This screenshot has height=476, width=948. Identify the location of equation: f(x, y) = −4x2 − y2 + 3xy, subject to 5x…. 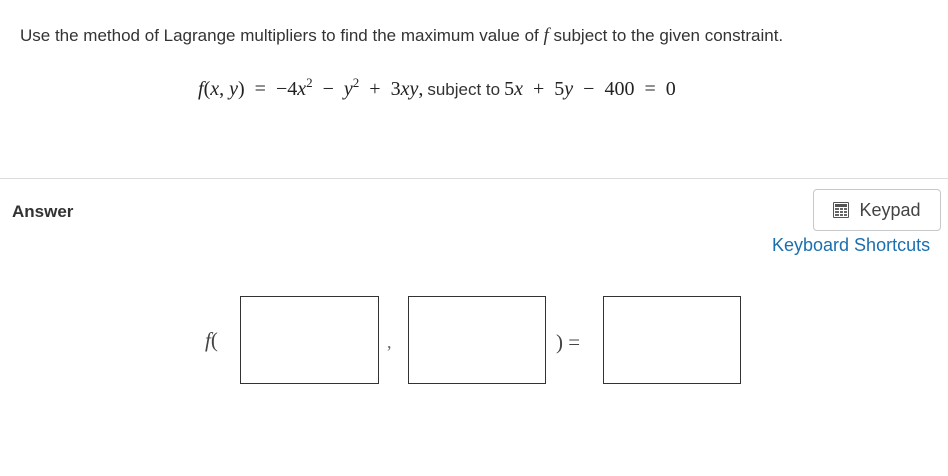
(437, 91).